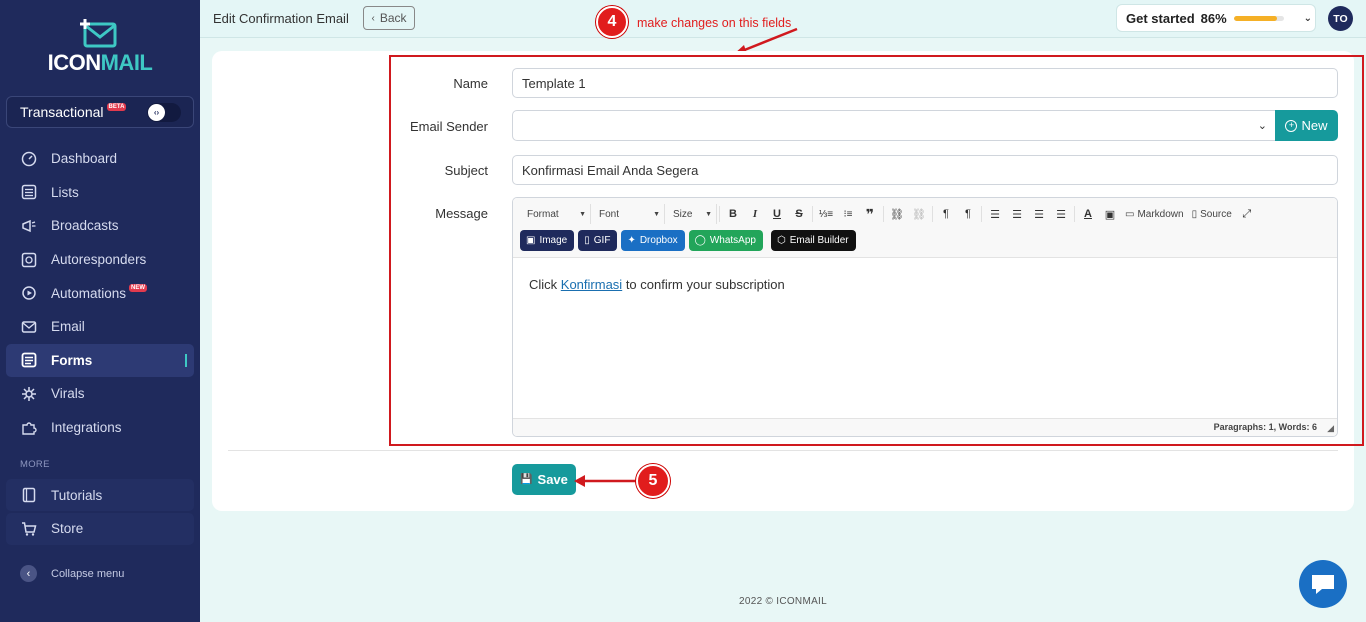  What do you see at coordinates (35, 464) in the screenshot?
I see `more-section-label: MORE` at bounding box center [35, 464].